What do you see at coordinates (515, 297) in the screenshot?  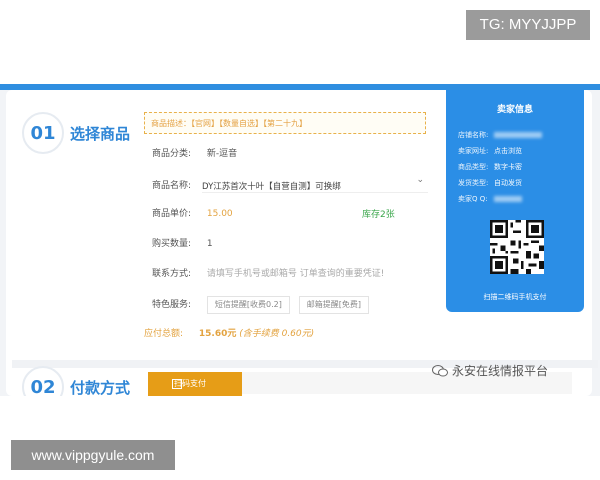 I see `scan-qr-hint: 扫描二维码手机支付` at bounding box center [515, 297].